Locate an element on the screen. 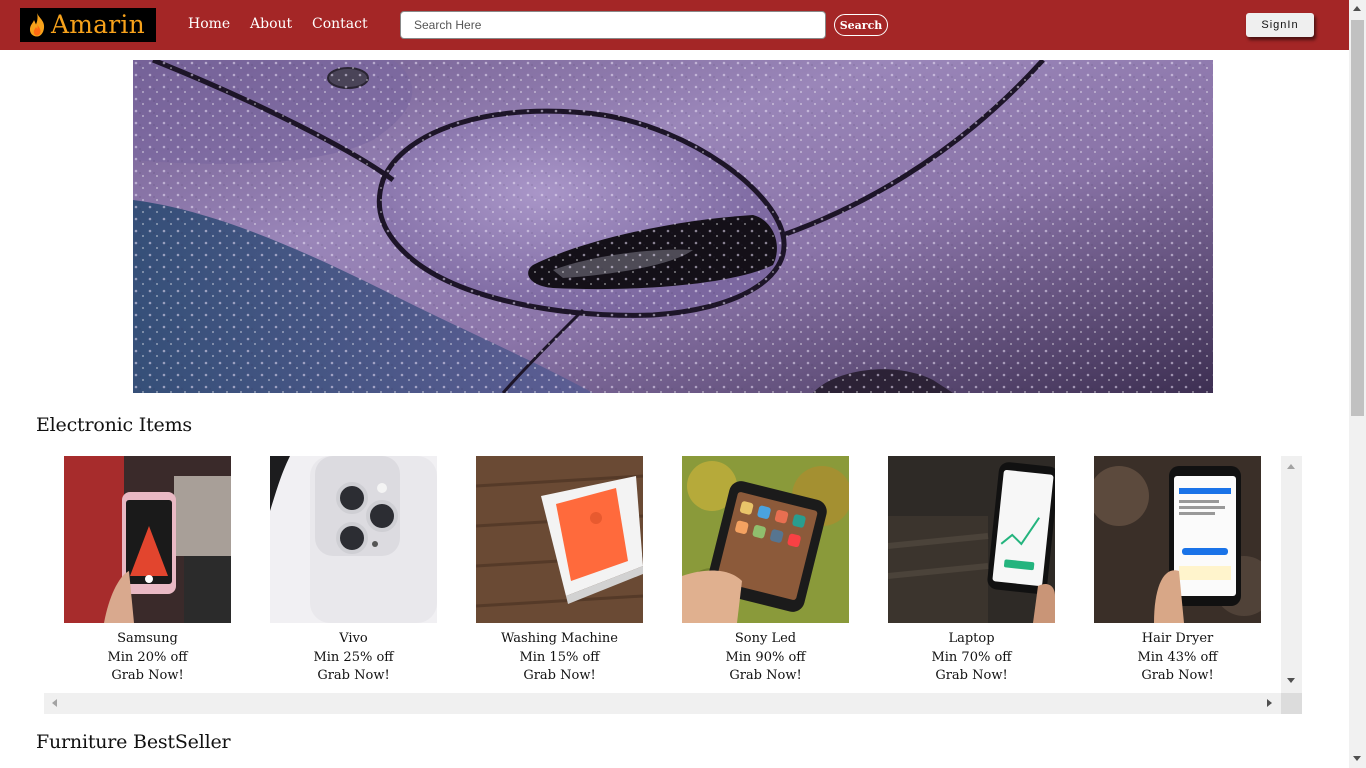 Image resolution: width=1366 pixels, height=768 pixels. product-image-sony-led is located at coordinates (765, 539).